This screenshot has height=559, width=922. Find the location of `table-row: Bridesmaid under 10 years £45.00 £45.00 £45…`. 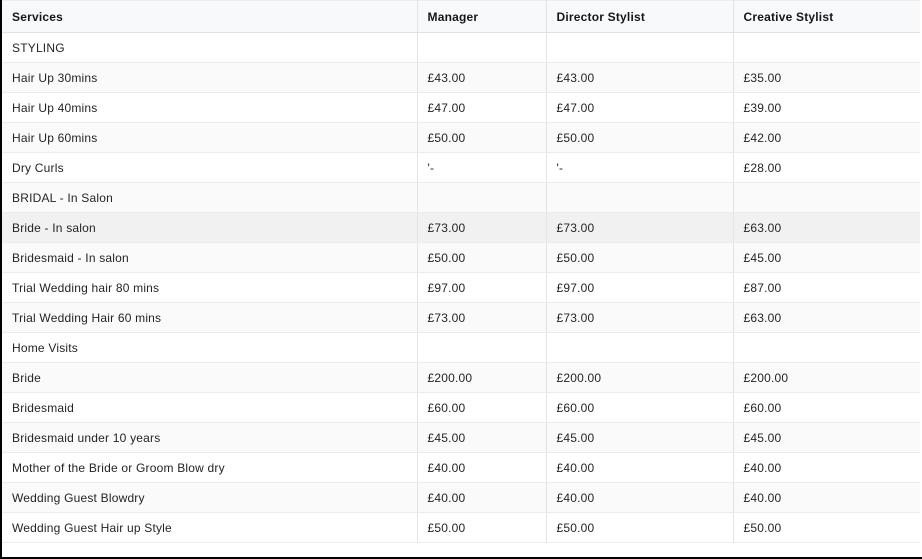

table-row: Bridesmaid under 10 years £45.00 £45.00 £45… is located at coordinates (461, 437).